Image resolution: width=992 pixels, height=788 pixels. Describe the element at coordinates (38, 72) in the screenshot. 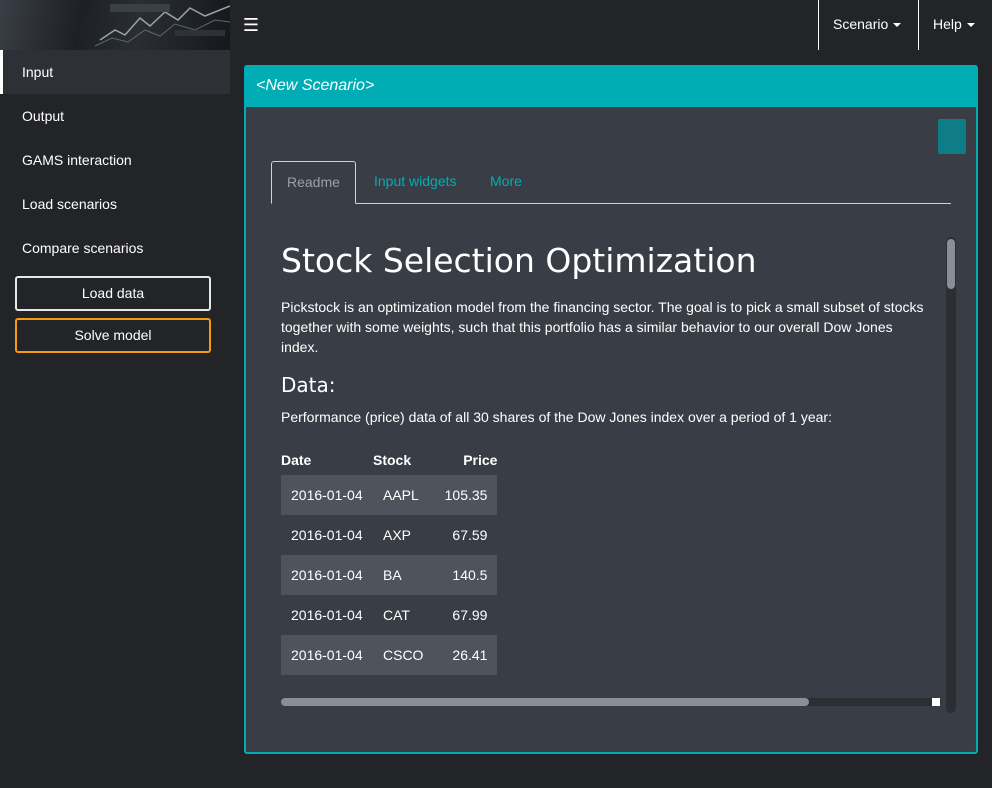

I see `sidebar-item-label: Input` at that location.